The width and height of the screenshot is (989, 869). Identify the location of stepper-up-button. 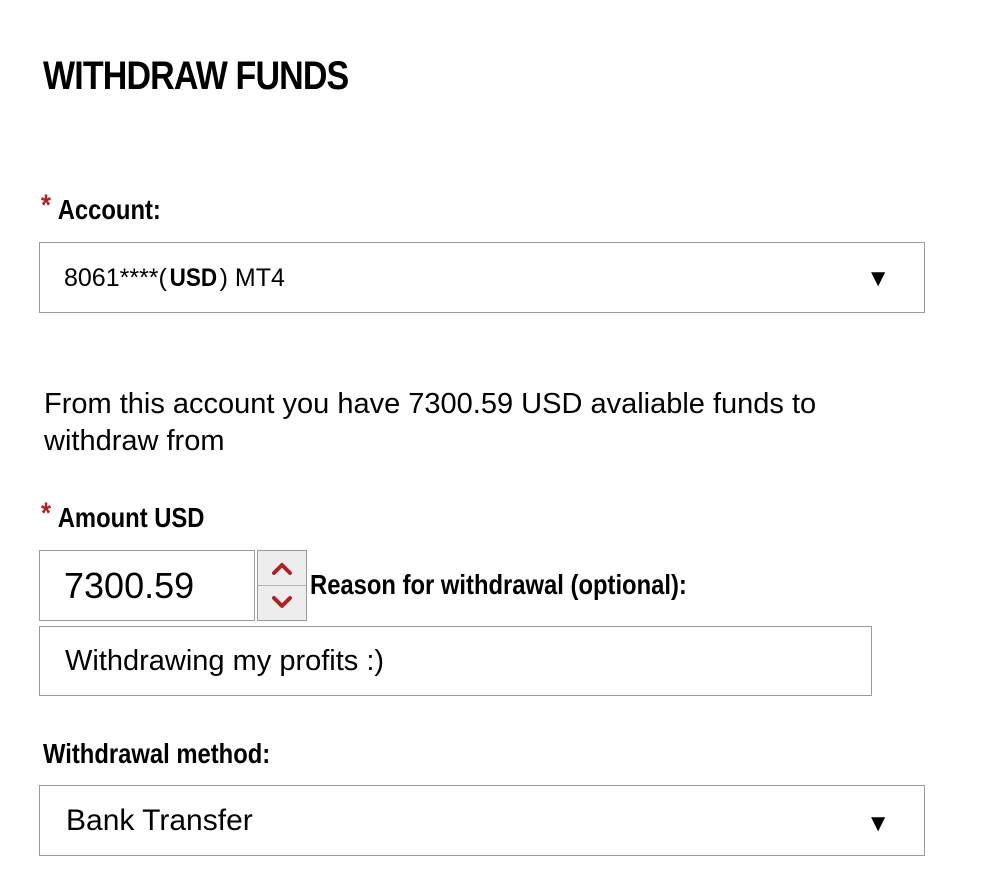
(282, 568).